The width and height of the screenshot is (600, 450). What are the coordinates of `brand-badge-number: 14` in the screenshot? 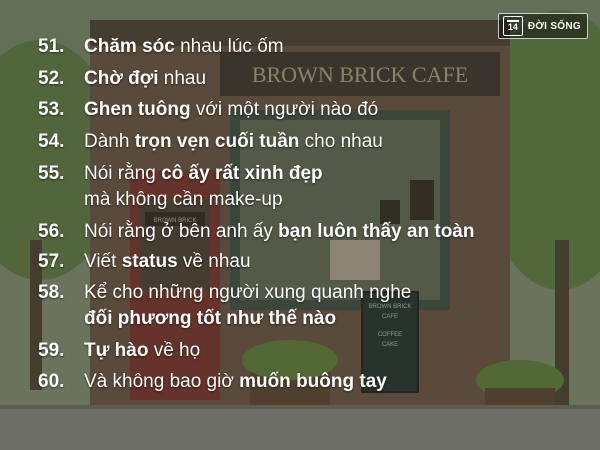 It's located at (512, 27).